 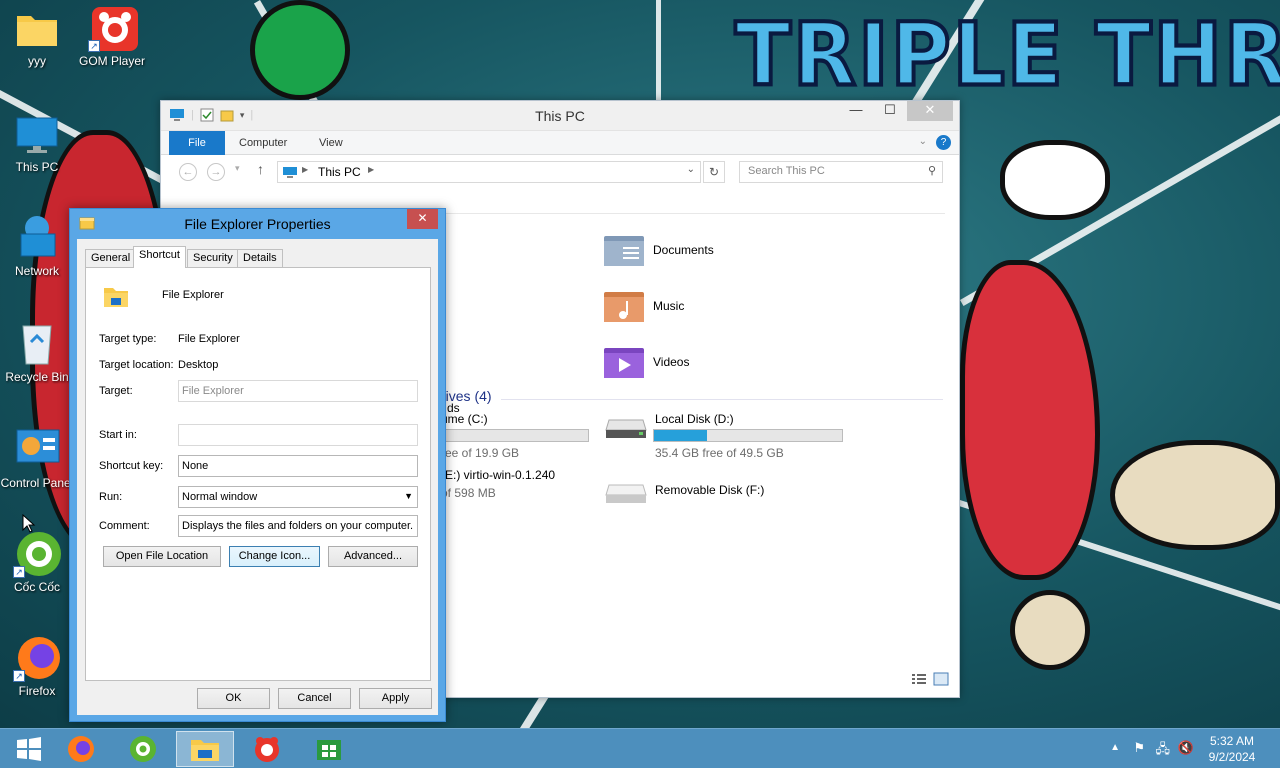 What do you see at coordinates (188, 172) in the screenshot?
I see `back-button: ←` at bounding box center [188, 172].